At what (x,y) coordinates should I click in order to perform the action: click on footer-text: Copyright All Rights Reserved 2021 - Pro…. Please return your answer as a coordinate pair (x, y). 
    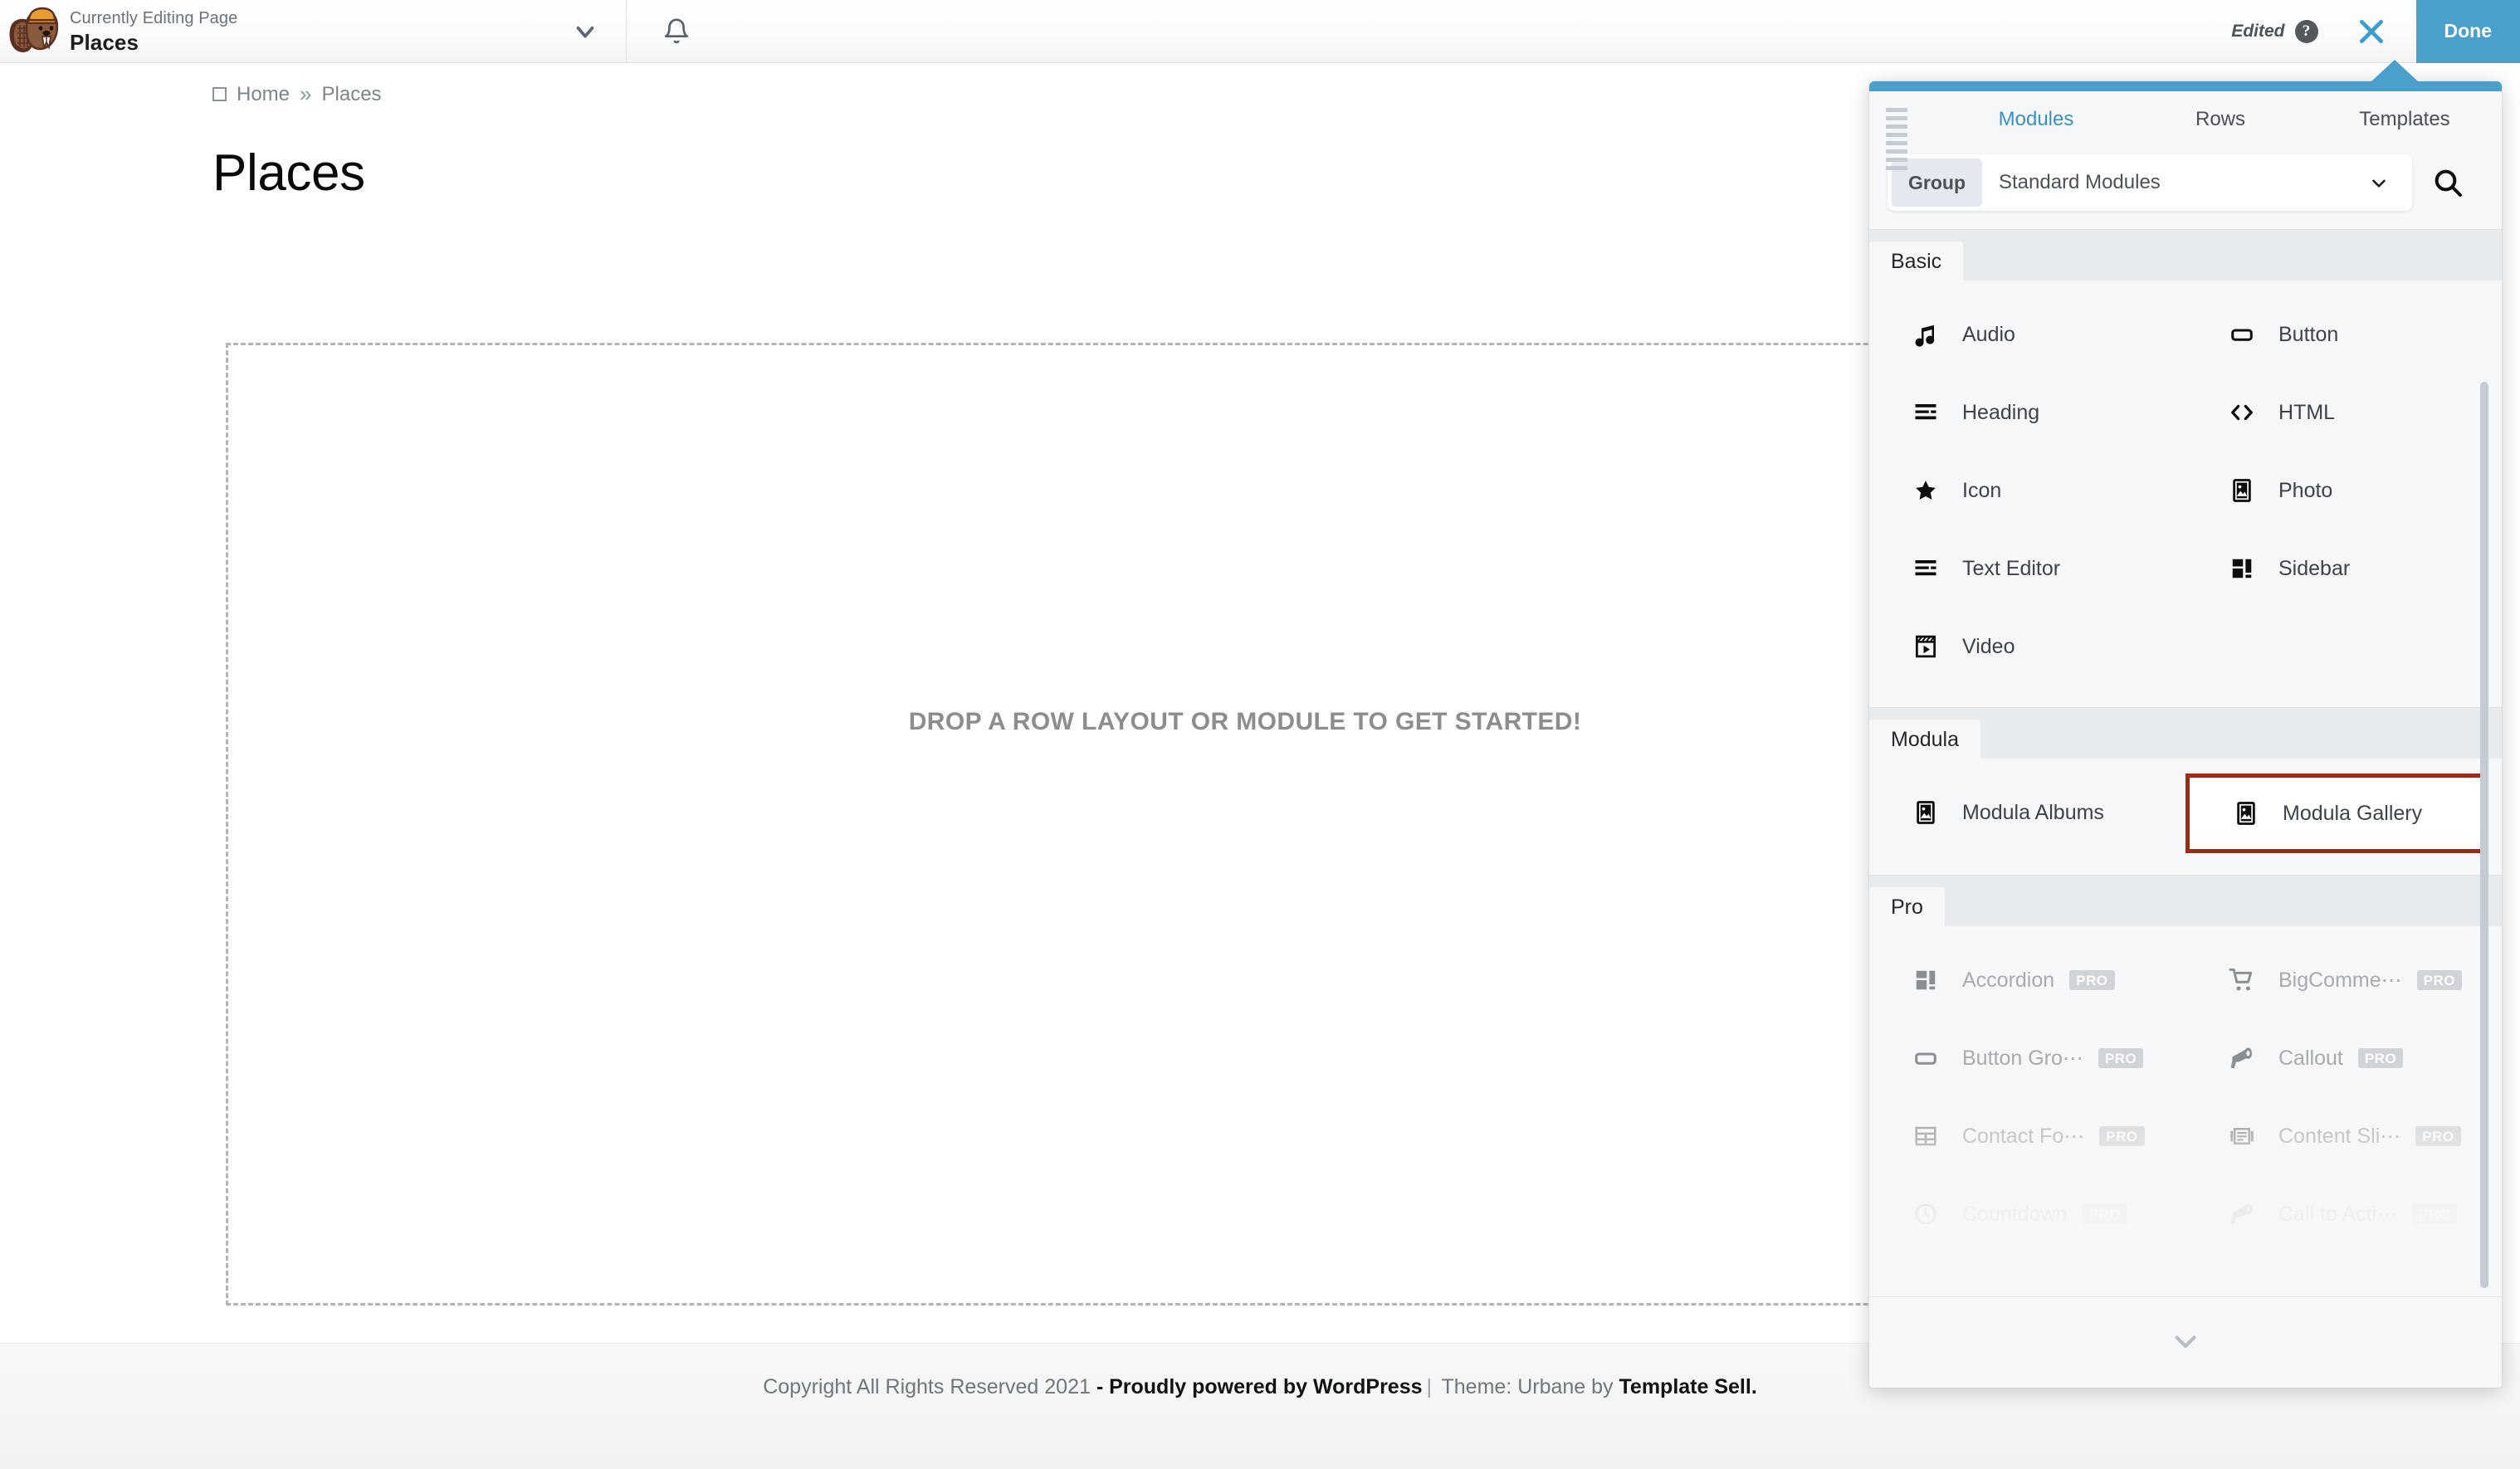
    Looking at the image, I should click on (1260, 1387).